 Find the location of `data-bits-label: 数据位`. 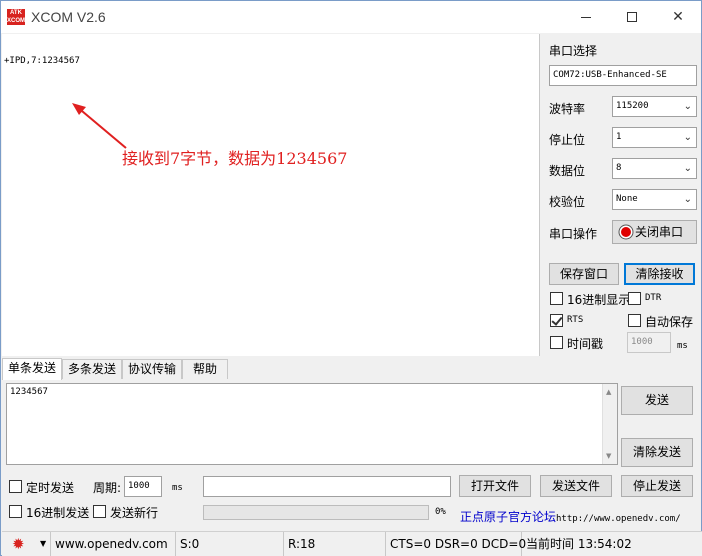

data-bits-label: 数据位 is located at coordinates (567, 171).